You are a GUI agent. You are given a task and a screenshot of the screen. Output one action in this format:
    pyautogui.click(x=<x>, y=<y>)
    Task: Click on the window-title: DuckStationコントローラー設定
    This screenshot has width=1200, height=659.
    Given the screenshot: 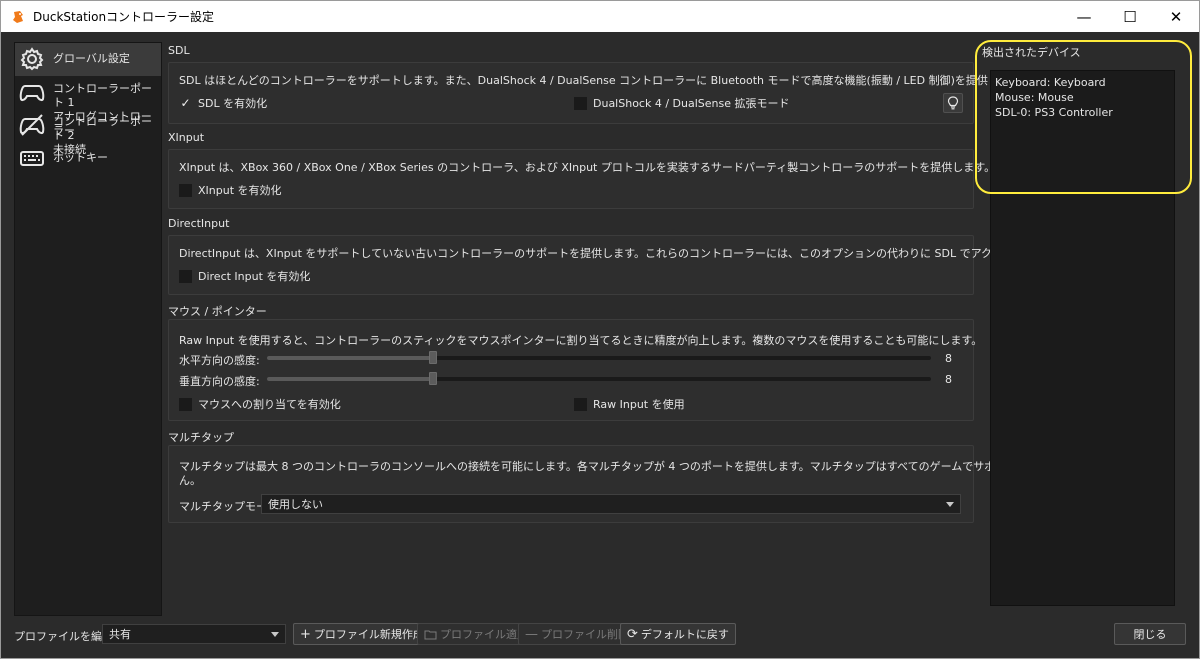 What is the action you would take?
    pyautogui.click(x=124, y=17)
    